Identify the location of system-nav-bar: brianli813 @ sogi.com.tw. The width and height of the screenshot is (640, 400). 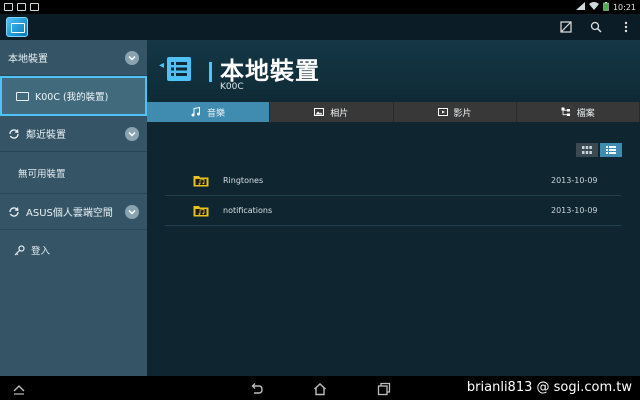
(320, 388).